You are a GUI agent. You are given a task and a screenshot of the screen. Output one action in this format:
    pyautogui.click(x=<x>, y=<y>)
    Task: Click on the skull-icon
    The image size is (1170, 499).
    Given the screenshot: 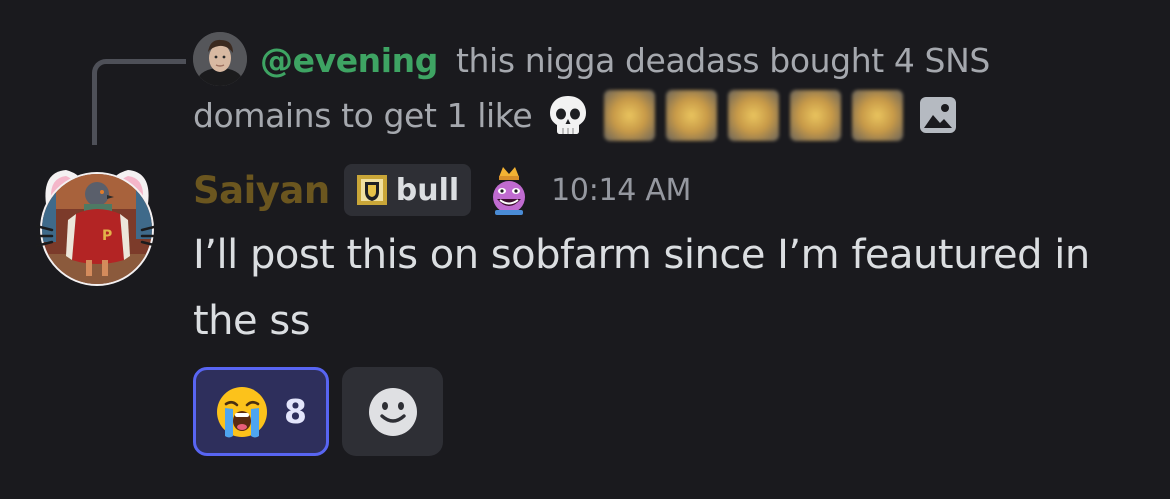 What is the action you would take?
    pyautogui.click(x=568, y=115)
    